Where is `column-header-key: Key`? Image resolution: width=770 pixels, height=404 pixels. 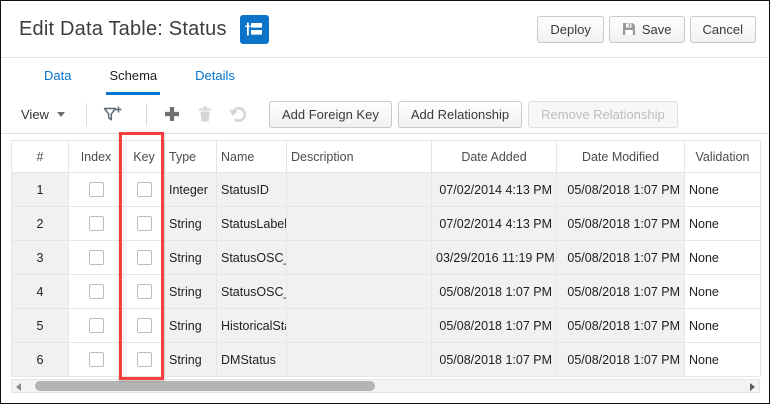 column-header-key: Key is located at coordinates (144, 156).